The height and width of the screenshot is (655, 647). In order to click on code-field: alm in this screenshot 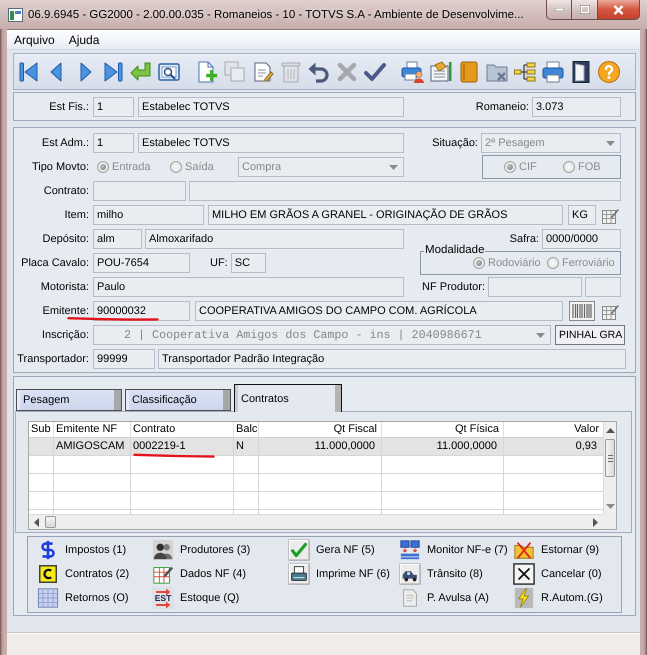, I will do `click(117, 239)`.